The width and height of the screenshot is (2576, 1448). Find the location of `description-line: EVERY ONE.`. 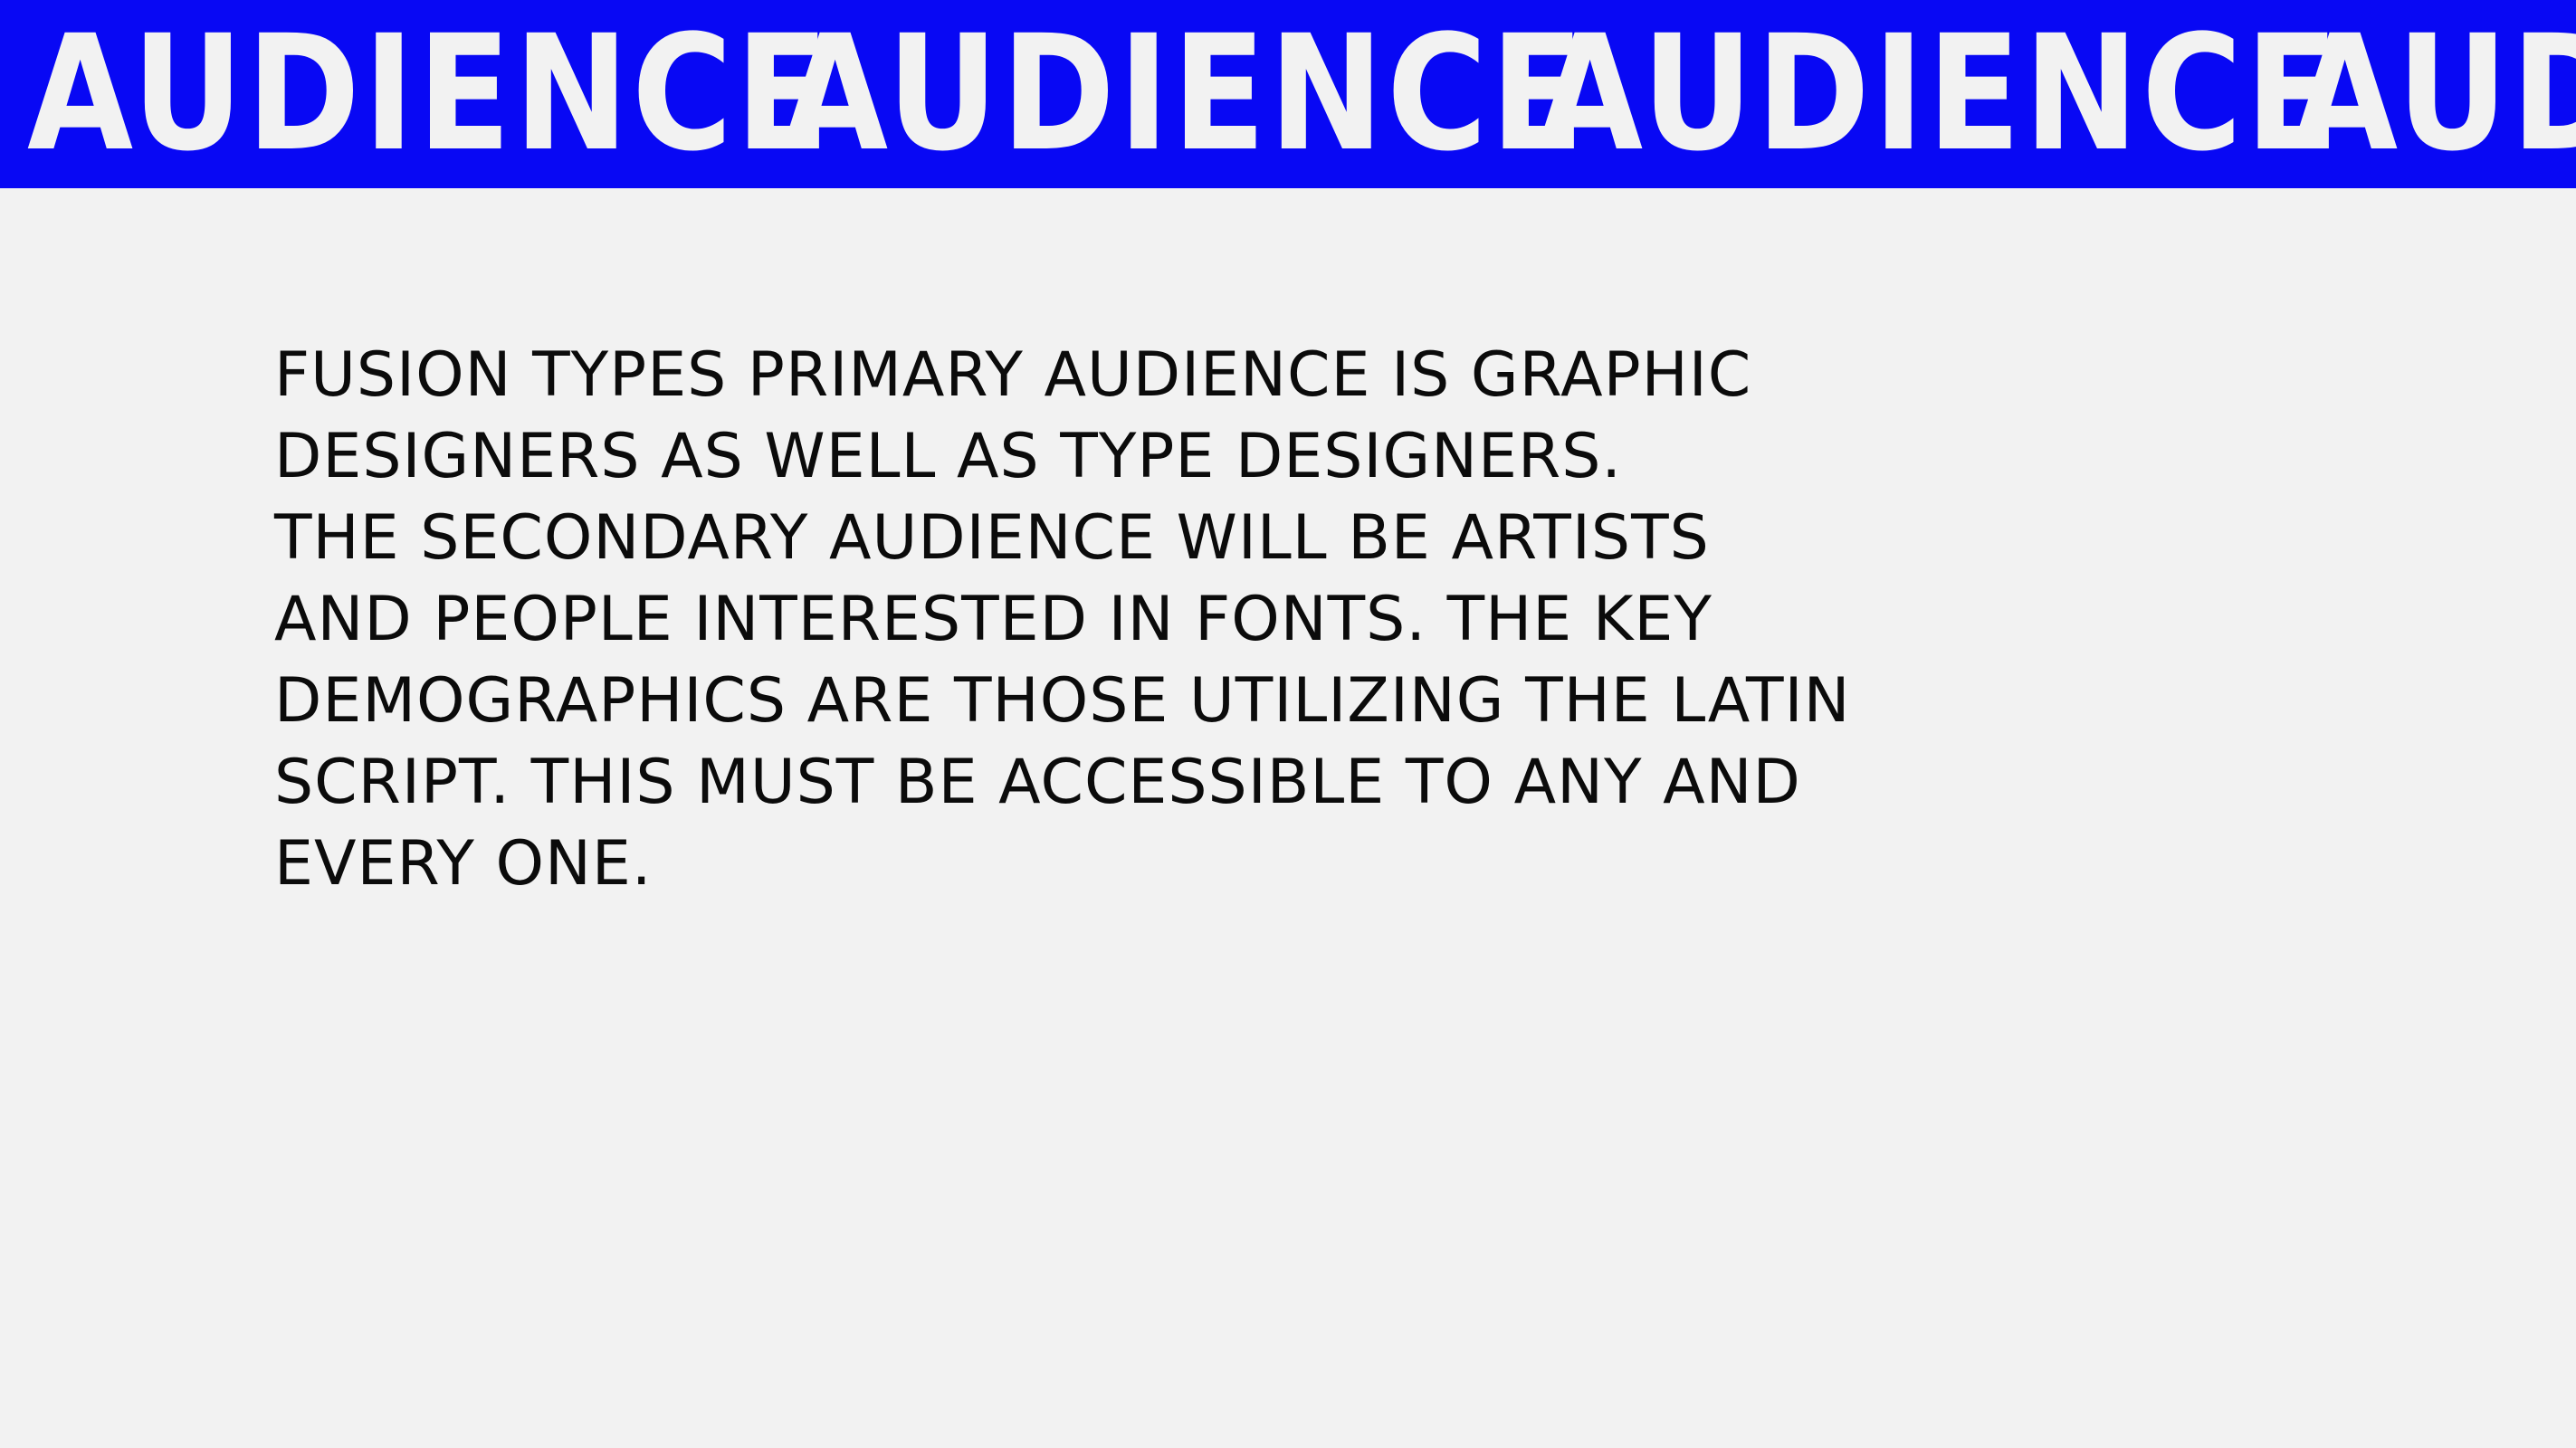

description-line: EVERY ONE. is located at coordinates (463, 864).